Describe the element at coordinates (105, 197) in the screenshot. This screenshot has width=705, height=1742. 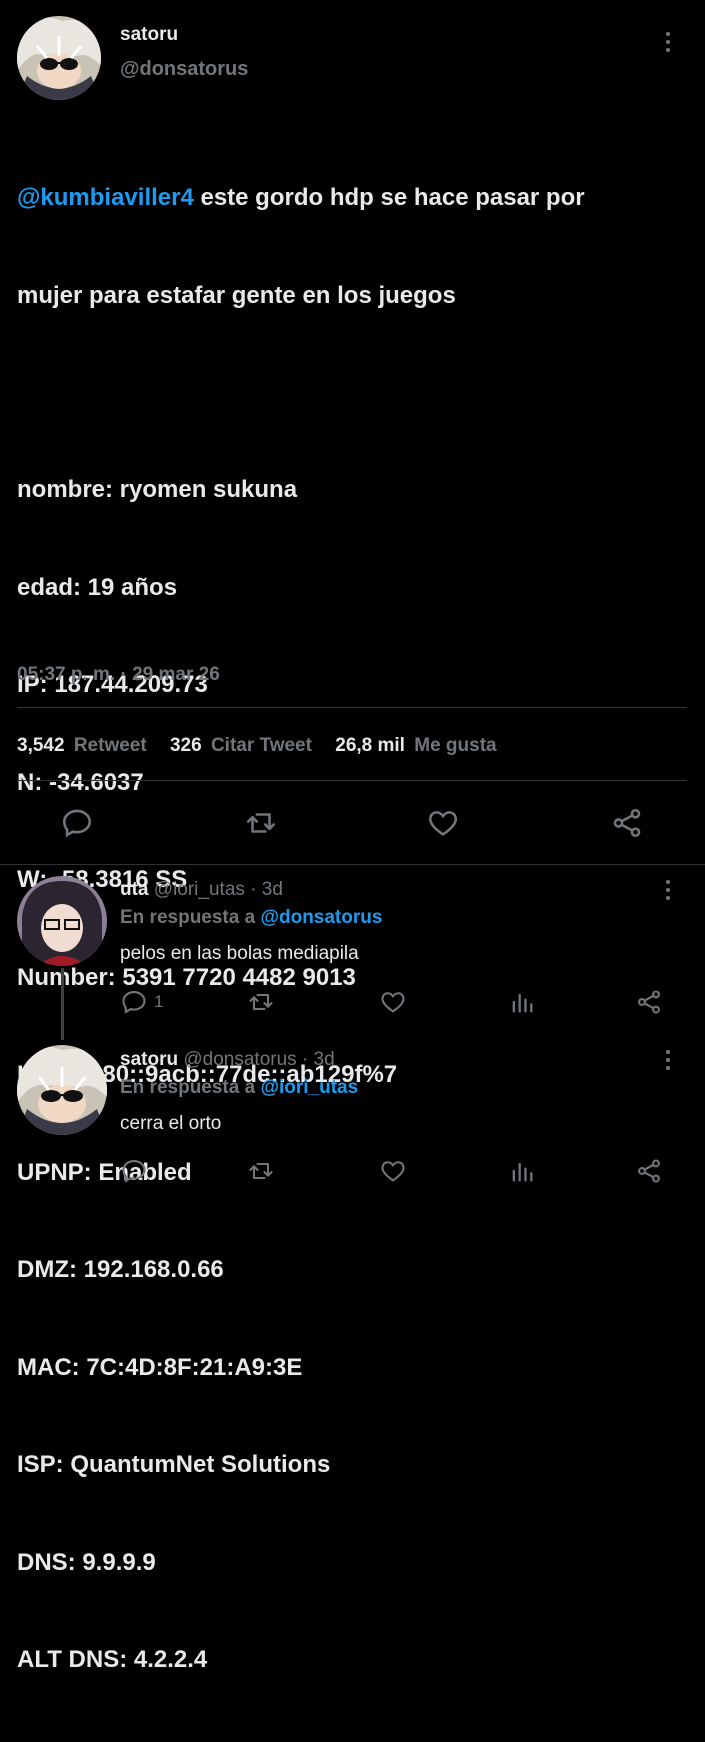
I see `mention-link: @kumbiaviller4` at that location.